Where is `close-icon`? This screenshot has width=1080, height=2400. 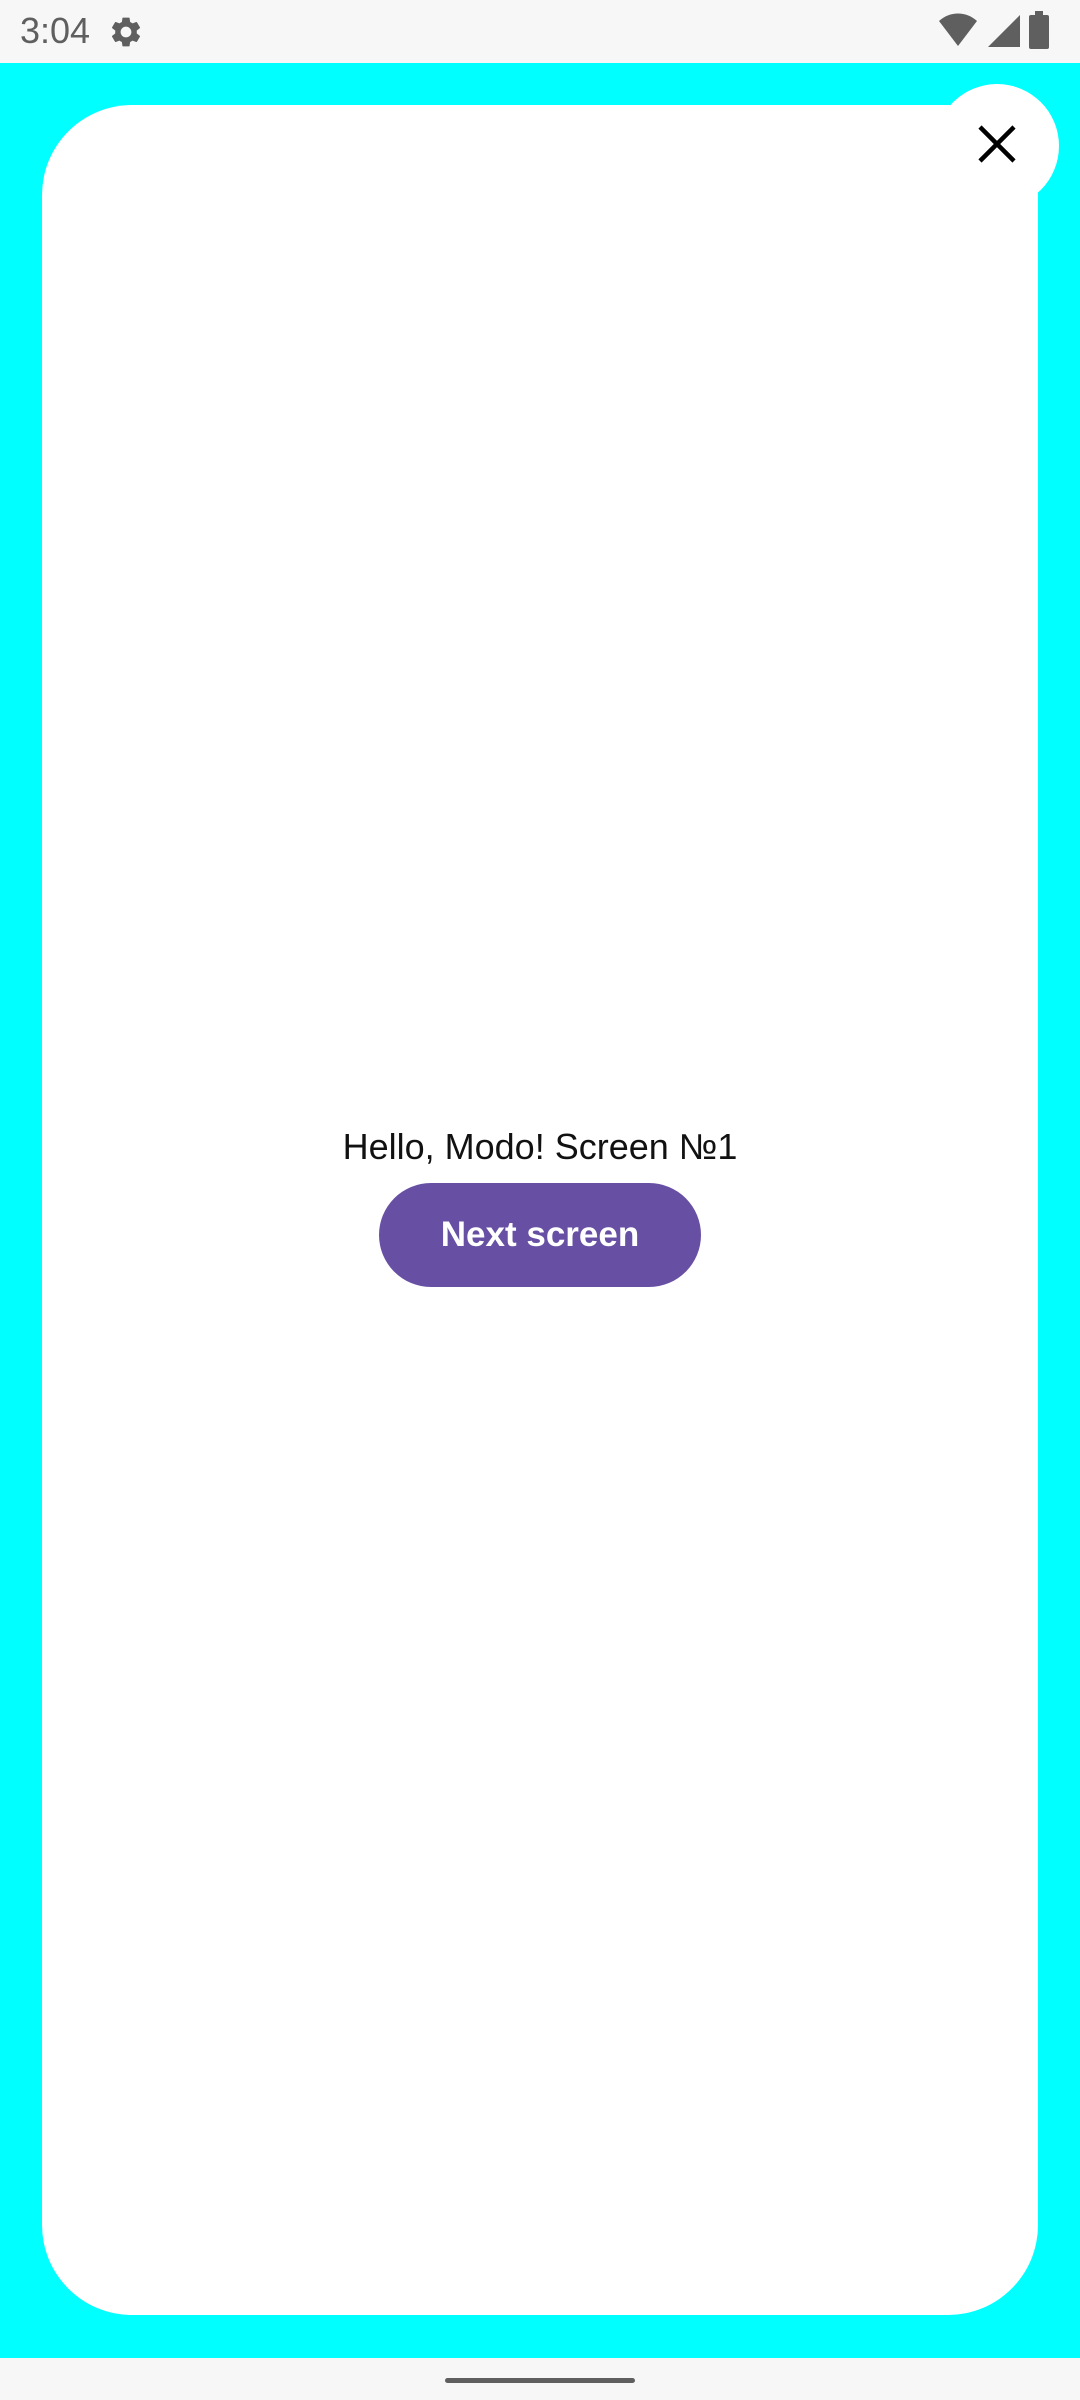 close-icon is located at coordinates (997, 146).